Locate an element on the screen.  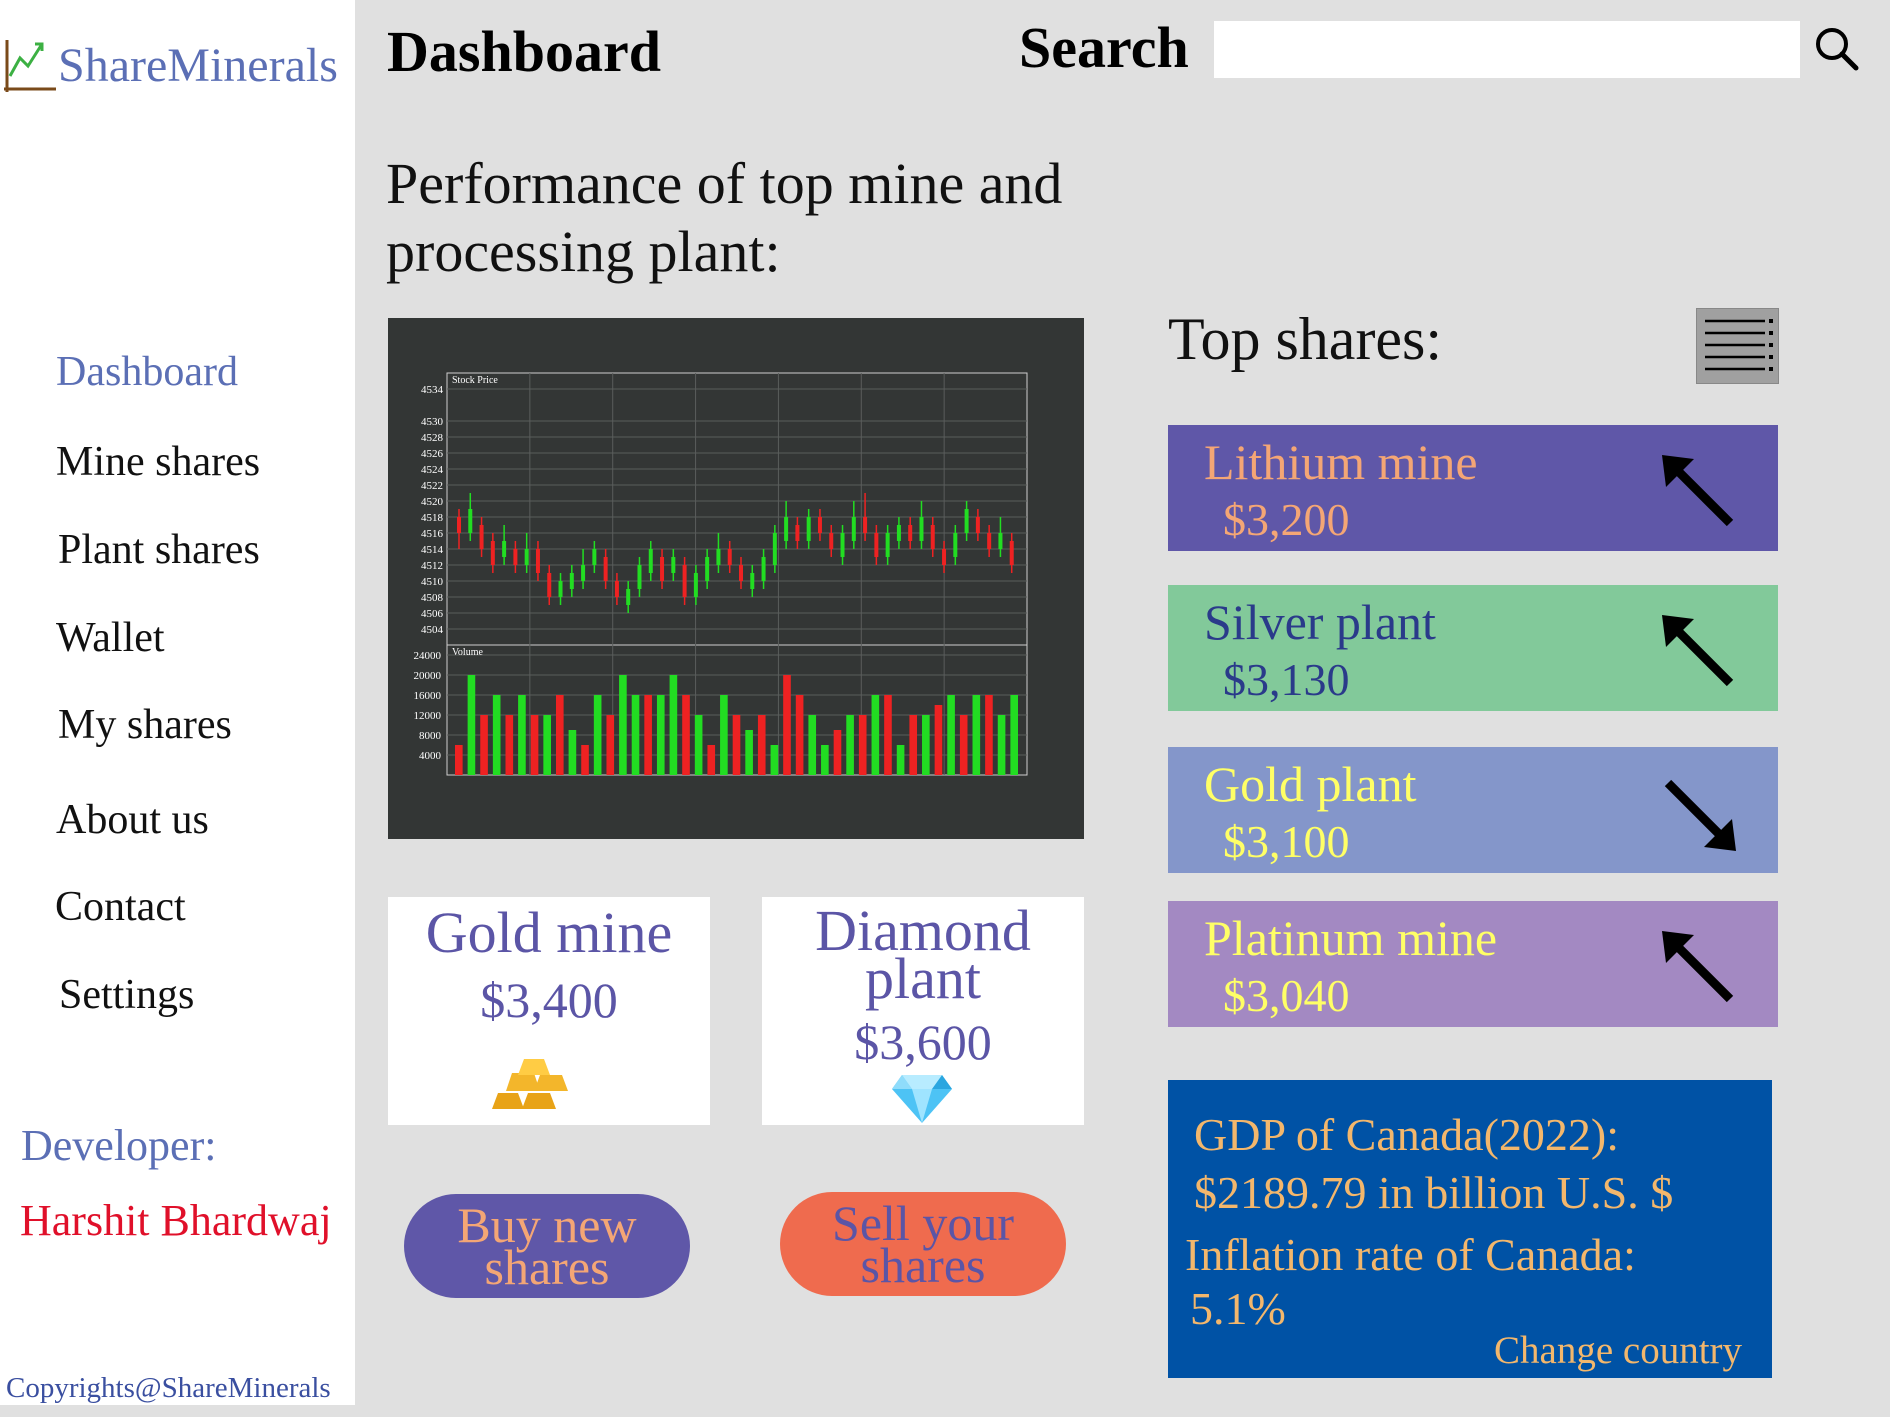
gdp-label: GDP of Canada(2022): is located at coordinates (1406, 1134).